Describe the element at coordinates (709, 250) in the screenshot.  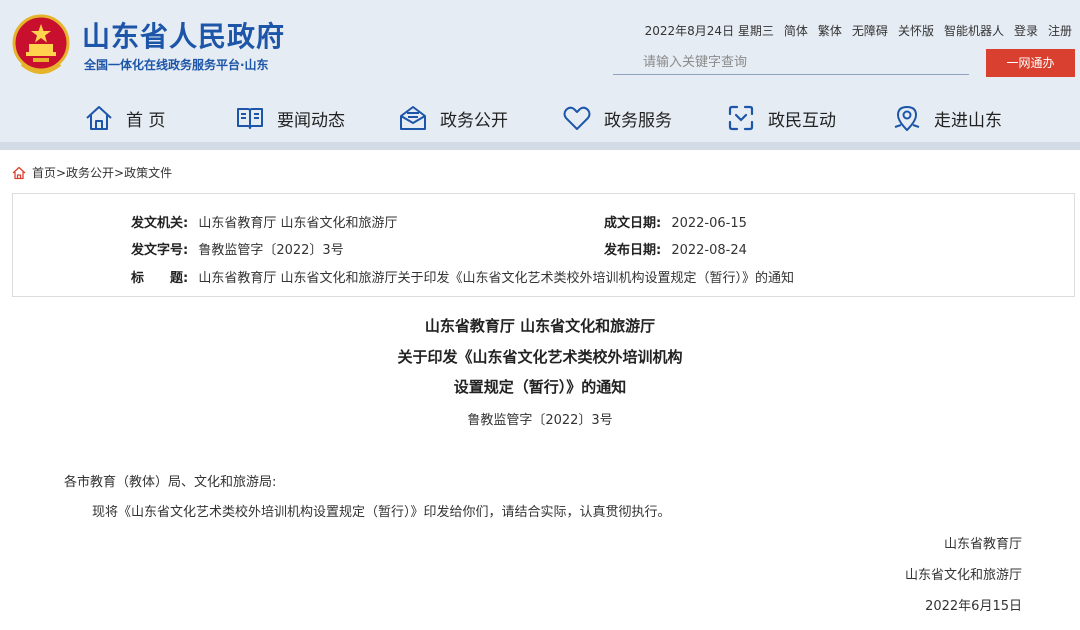
I see `published-date-value: 2022-08-24` at that location.